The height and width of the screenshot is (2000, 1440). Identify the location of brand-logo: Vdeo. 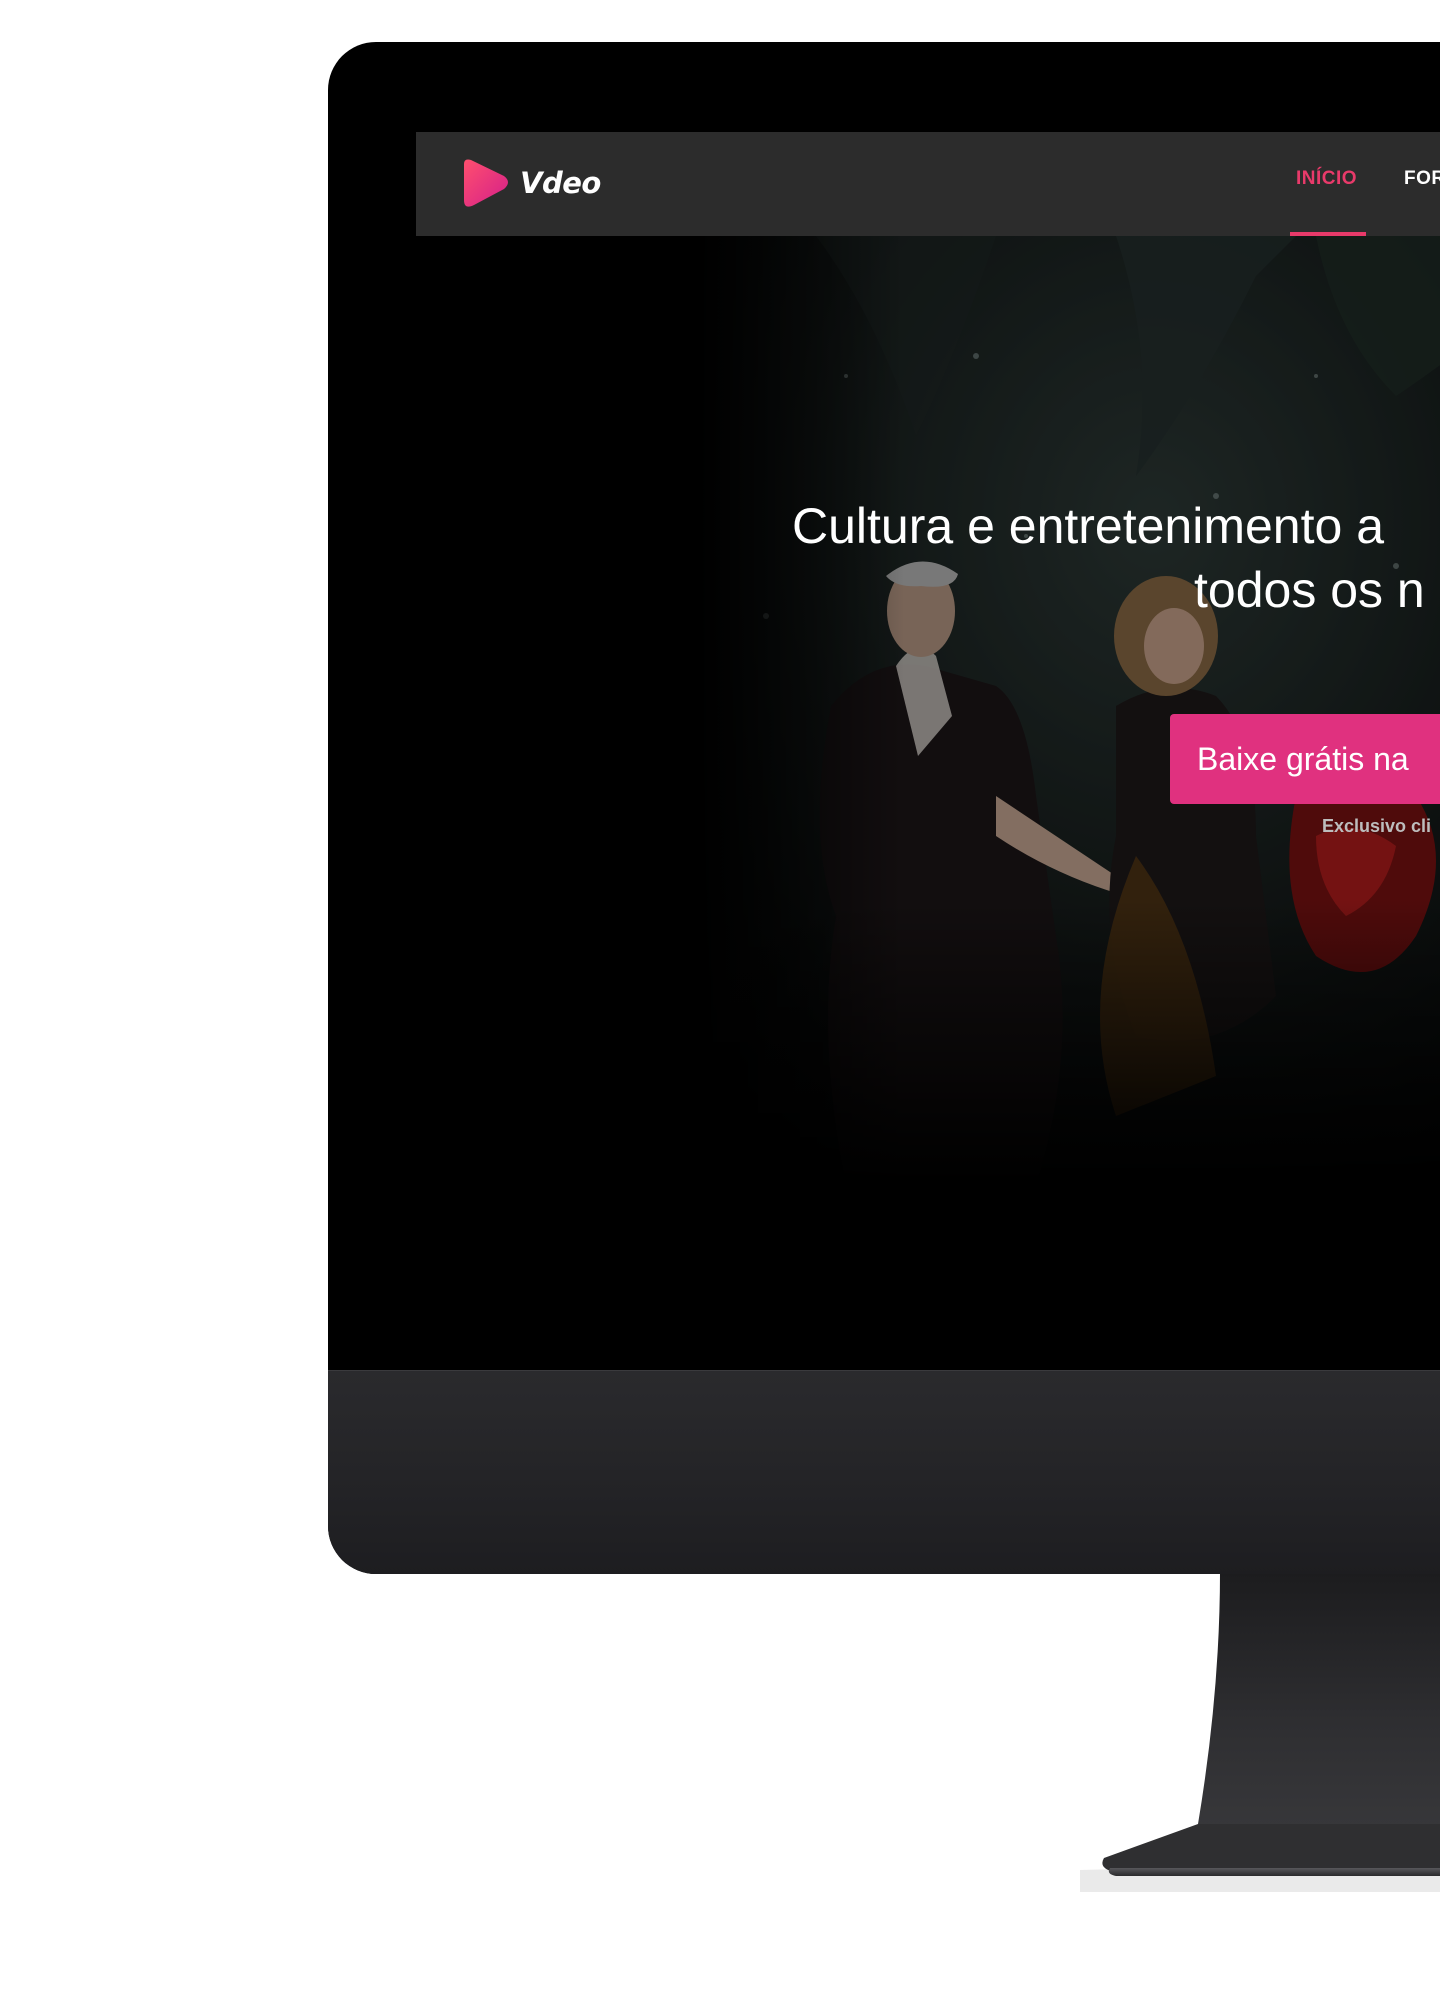
(529, 183).